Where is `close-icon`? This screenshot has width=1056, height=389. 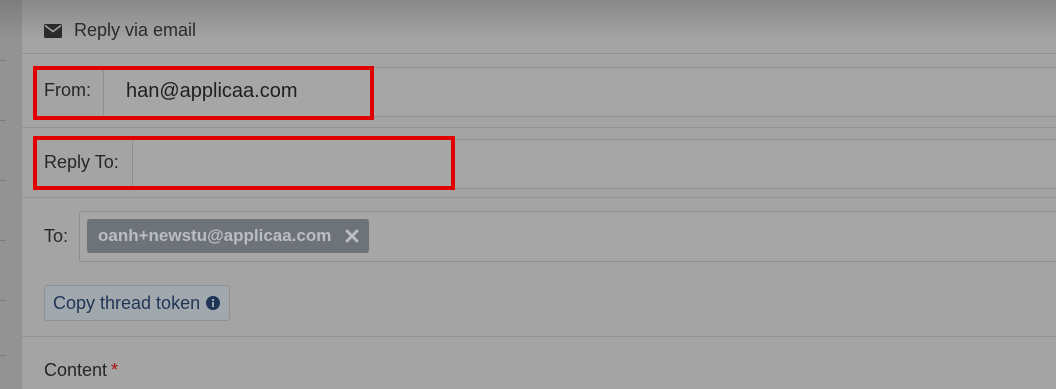 close-icon is located at coordinates (352, 236).